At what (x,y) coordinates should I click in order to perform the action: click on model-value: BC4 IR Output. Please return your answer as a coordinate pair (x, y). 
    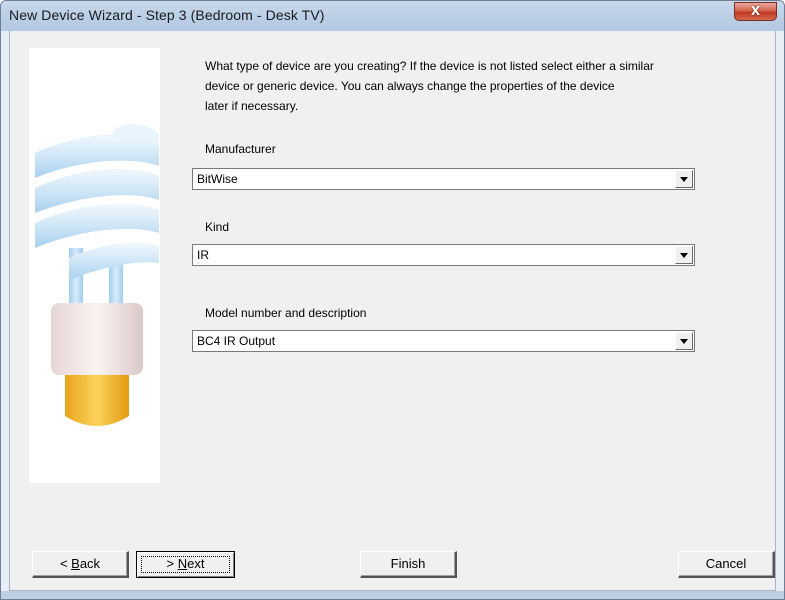
    Looking at the image, I should click on (236, 341).